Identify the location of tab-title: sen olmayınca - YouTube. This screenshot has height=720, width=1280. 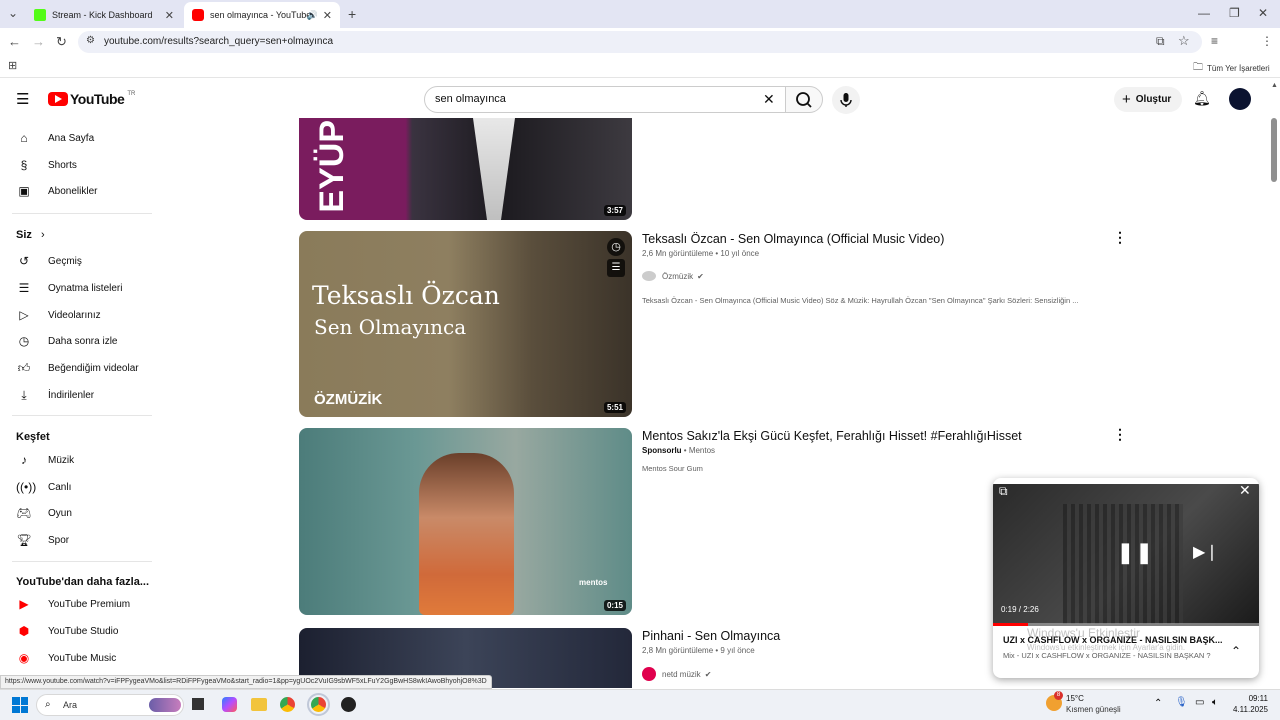
(261, 15).